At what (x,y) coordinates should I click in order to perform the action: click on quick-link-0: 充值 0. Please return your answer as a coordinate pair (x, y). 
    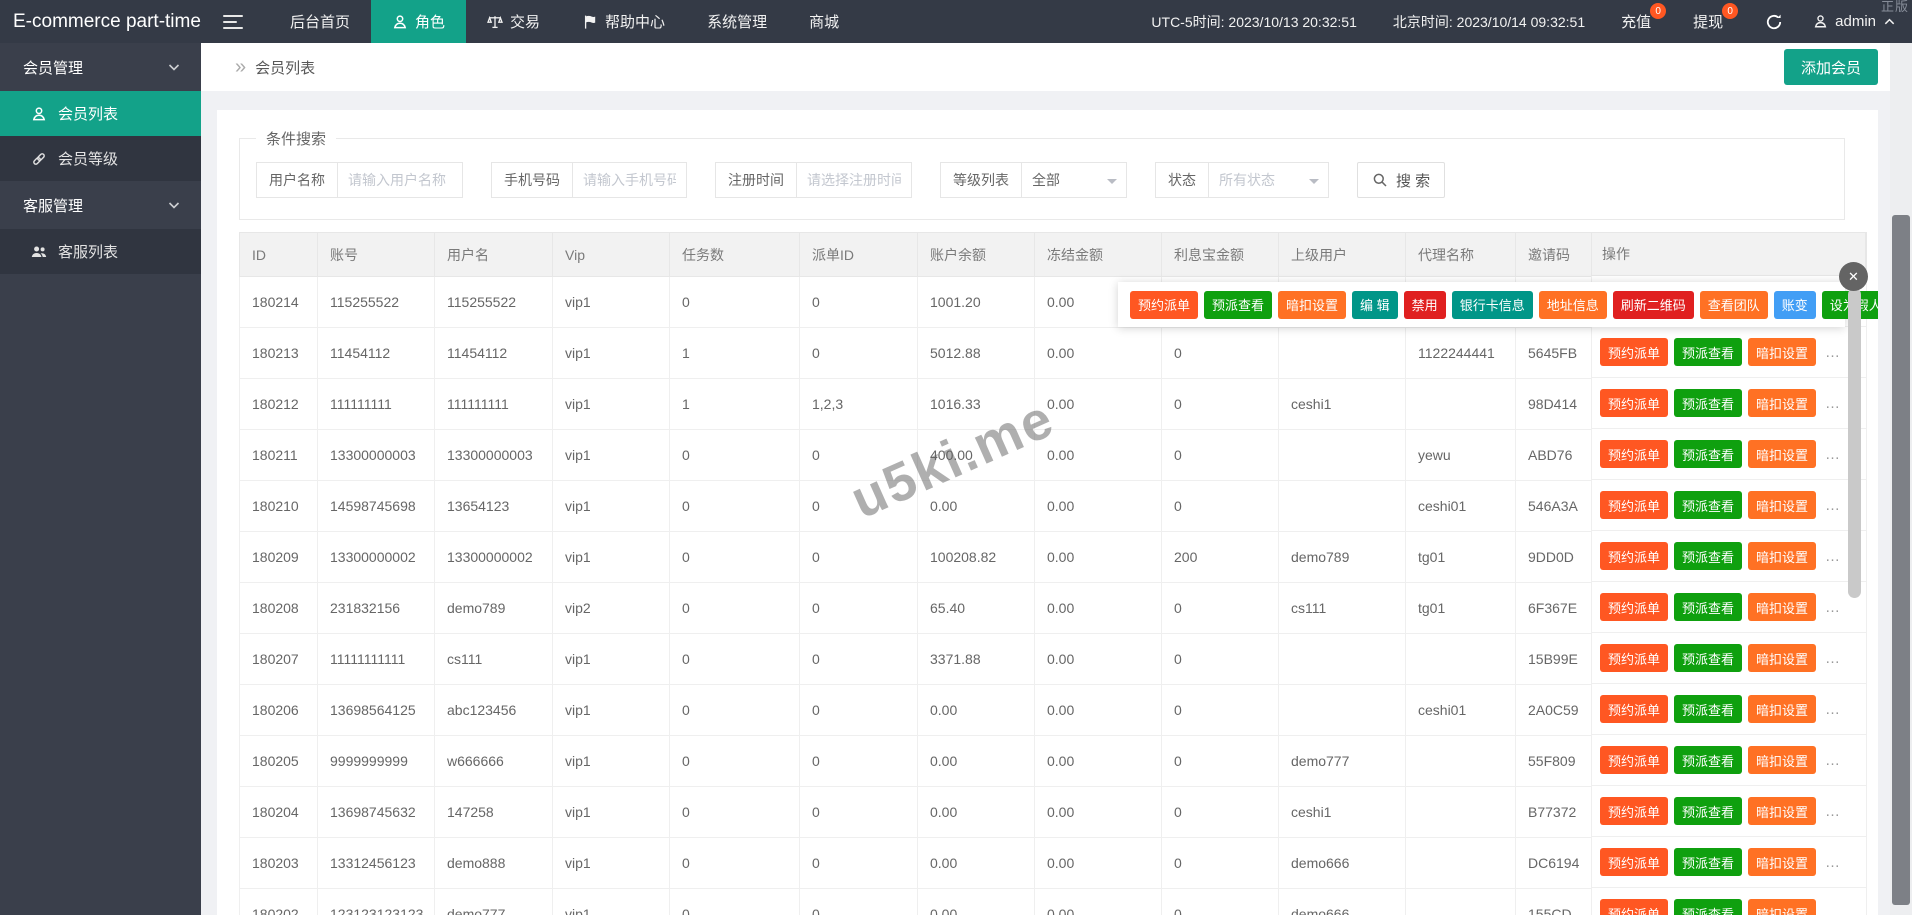
    Looking at the image, I should click on (1644, 17).